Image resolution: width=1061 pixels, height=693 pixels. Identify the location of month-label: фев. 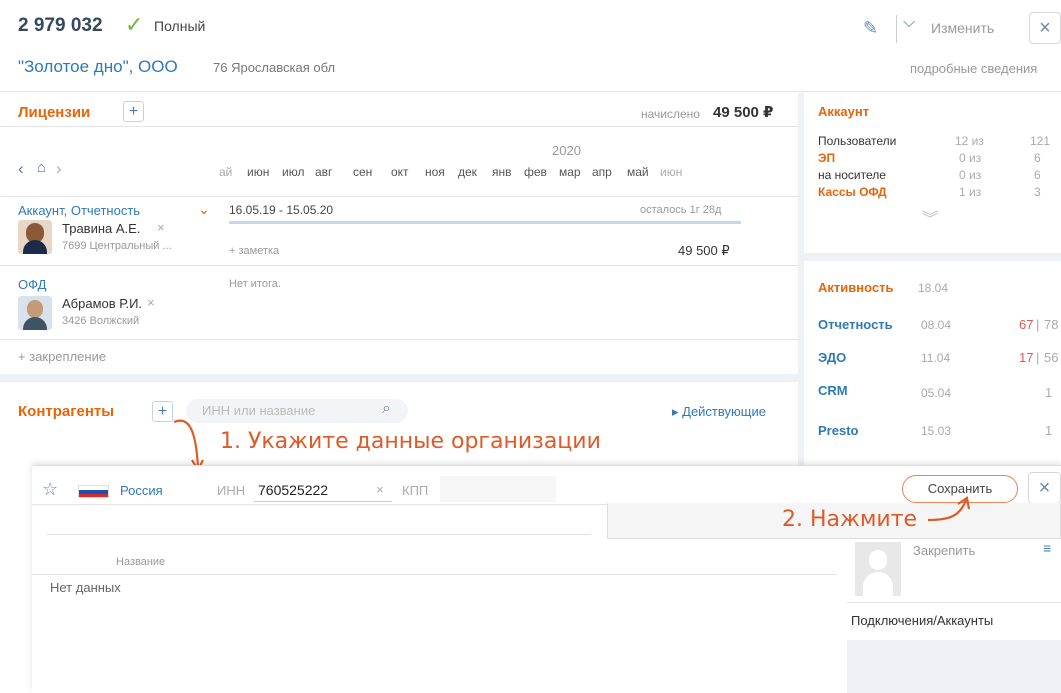
(535, 172).